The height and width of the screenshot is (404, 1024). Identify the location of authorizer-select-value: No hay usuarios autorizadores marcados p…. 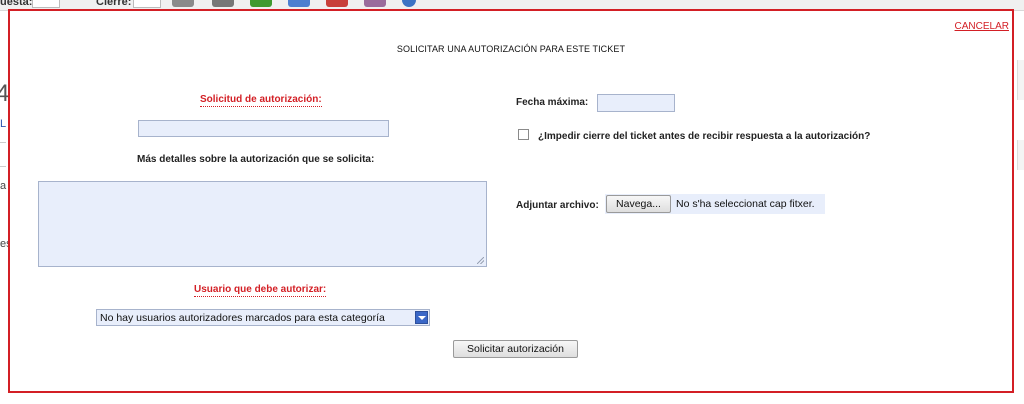
(242, 318).